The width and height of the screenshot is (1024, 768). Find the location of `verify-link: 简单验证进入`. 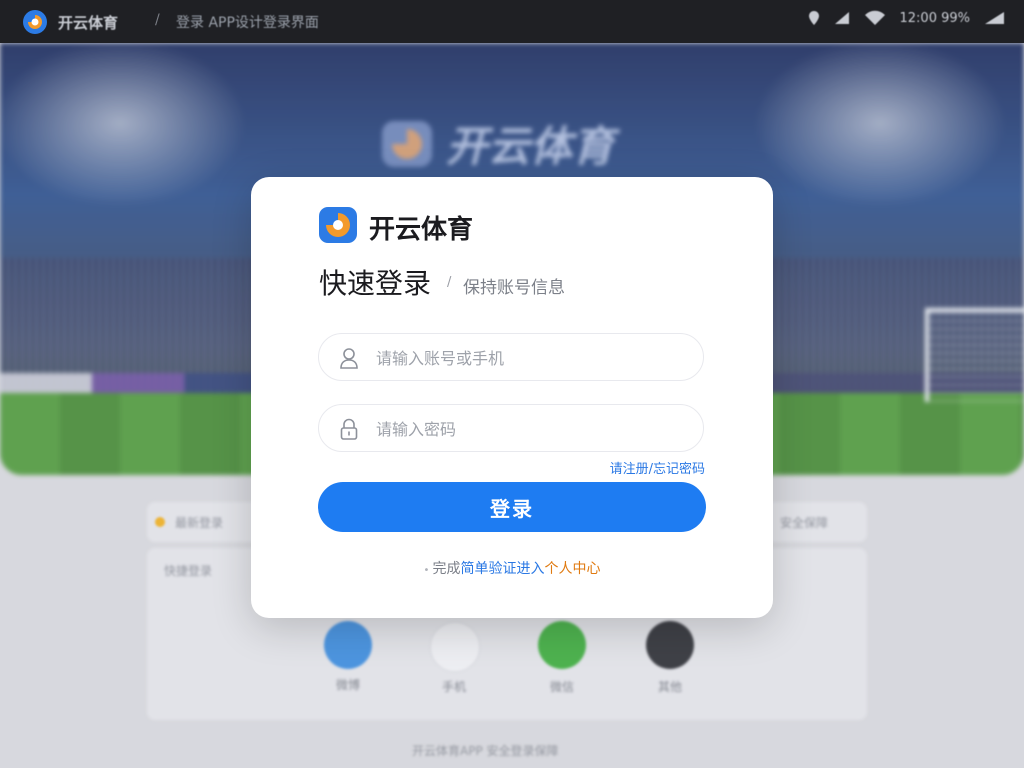

verify-link: 简单验证进入 is located at coordinates (502, 569).